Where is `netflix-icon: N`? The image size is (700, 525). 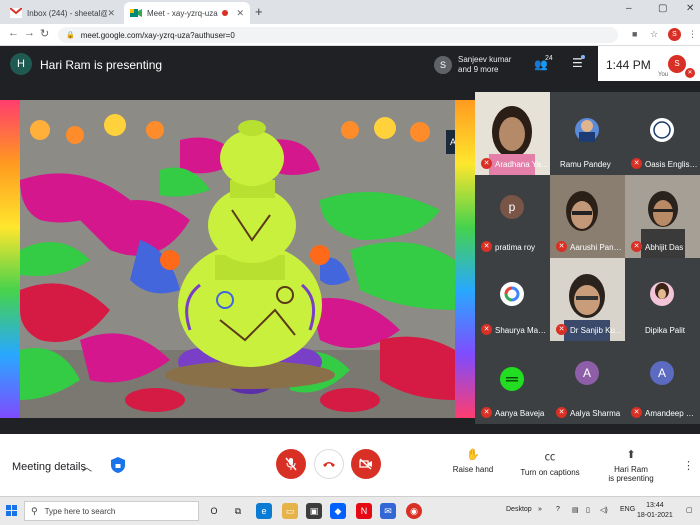 netflix-icon: N is located at coordinates (364, 511).